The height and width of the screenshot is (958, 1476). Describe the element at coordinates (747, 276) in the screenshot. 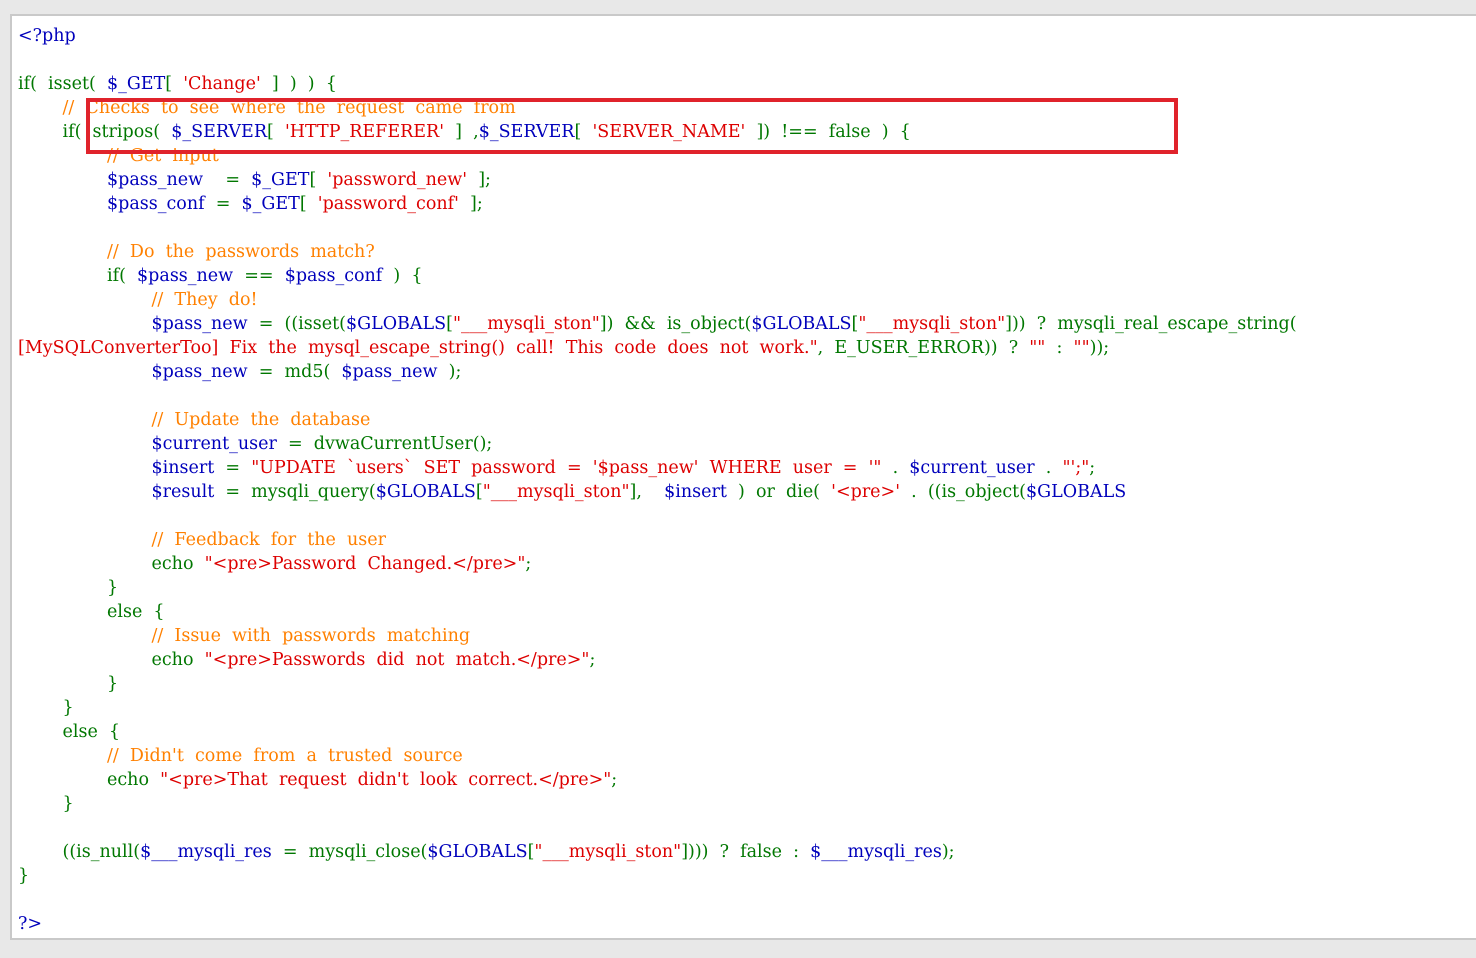

I see `code-line: if( $pass_new == $pass_conf ) {` at that location.